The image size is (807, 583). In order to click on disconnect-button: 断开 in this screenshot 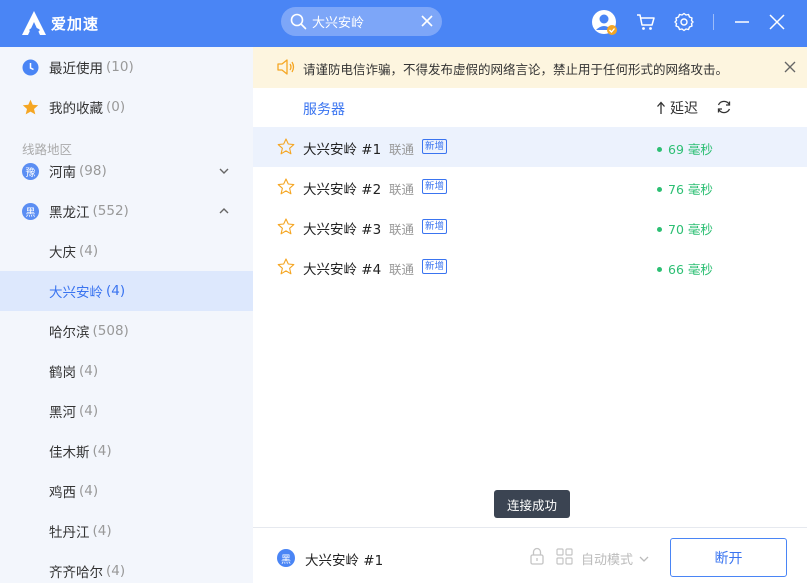, I will do `click(728, 557)`.